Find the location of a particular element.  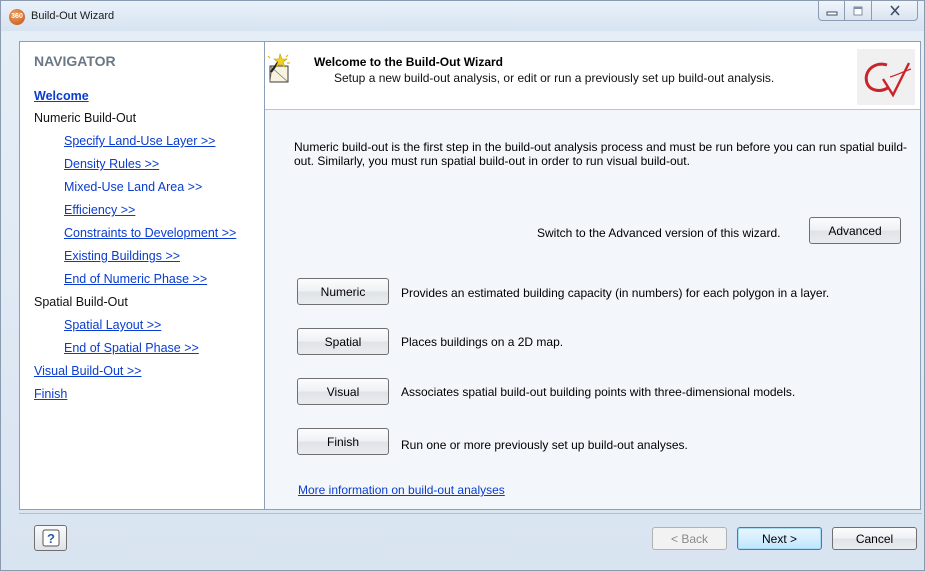

nav-item-visual-build-out: Visual Build-Out >> is located at coordinates (87, 371).